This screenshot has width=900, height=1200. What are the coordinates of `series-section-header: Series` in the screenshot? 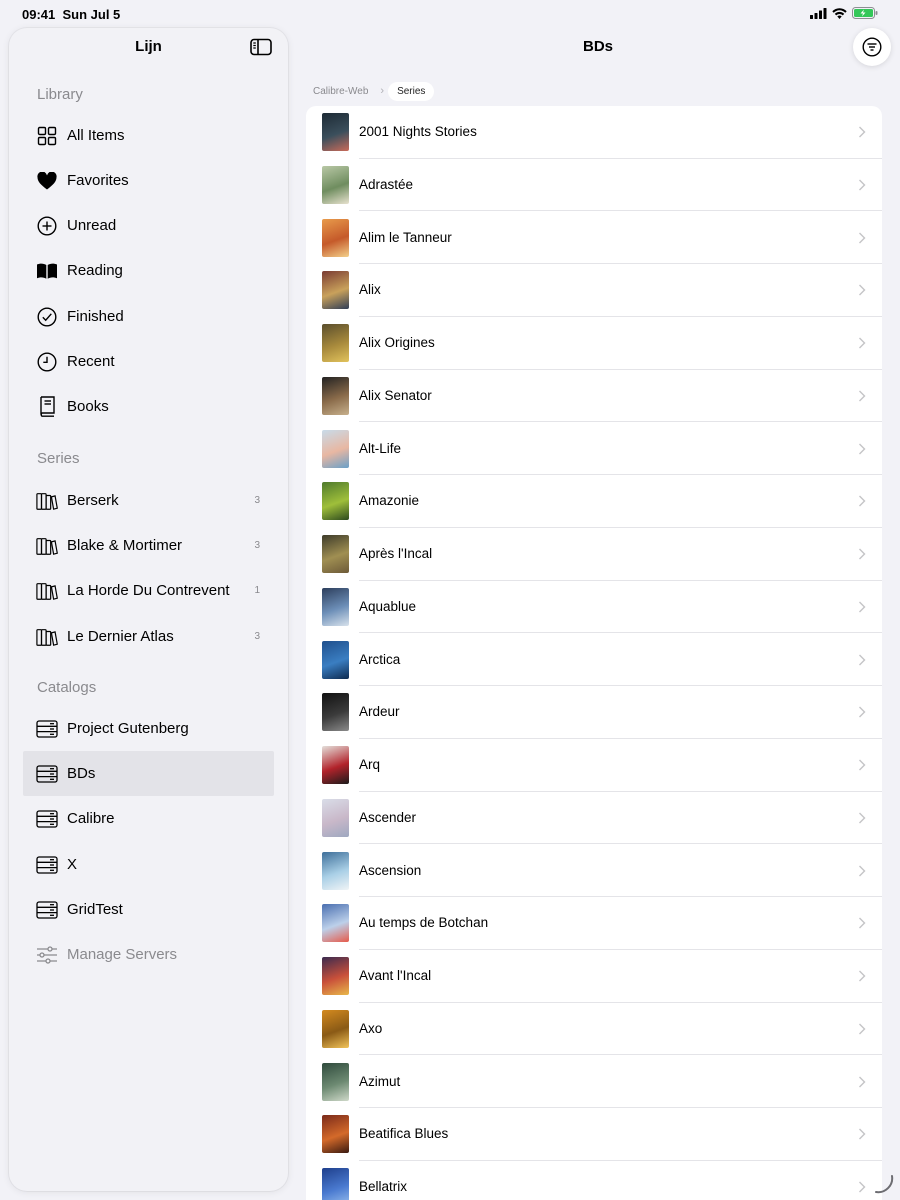 It's located at (58, 458).